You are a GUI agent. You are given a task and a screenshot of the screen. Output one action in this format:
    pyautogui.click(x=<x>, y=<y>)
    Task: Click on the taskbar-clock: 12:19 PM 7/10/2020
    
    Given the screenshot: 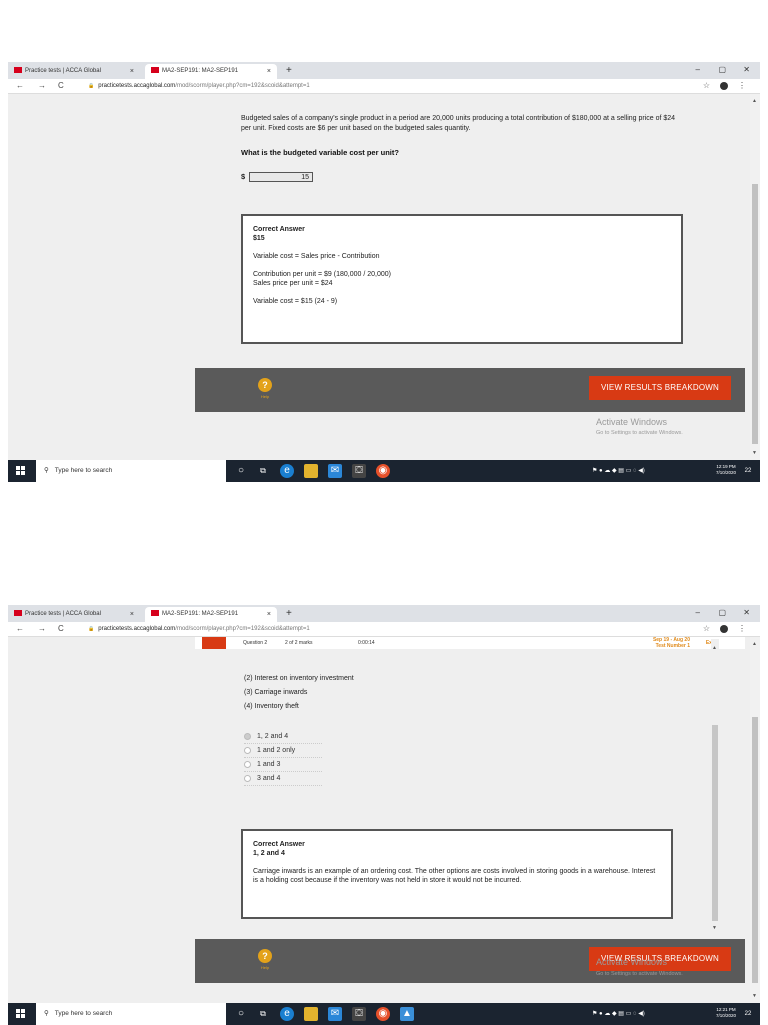 What is the action you would take?
    pyautogui.click(x=726, y=470)
    